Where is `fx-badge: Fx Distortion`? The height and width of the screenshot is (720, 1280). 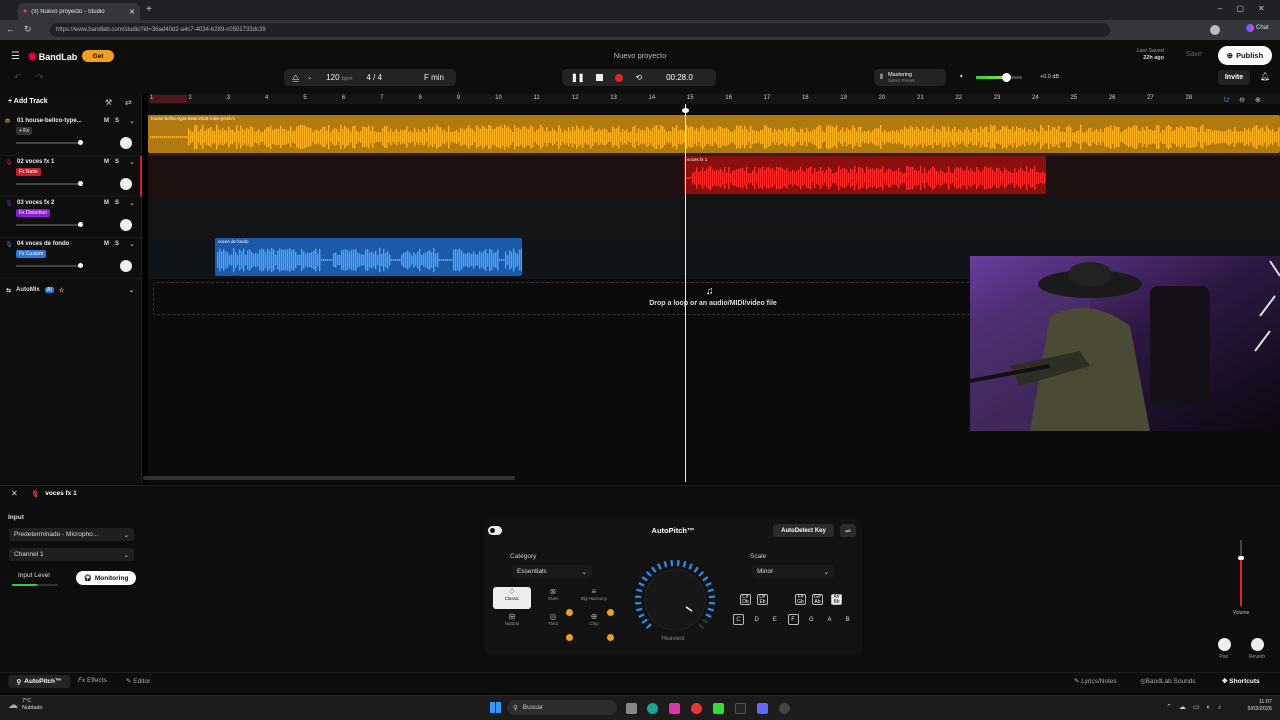 fx-badge: Fx Distortion is located at coordinates (33, 213).